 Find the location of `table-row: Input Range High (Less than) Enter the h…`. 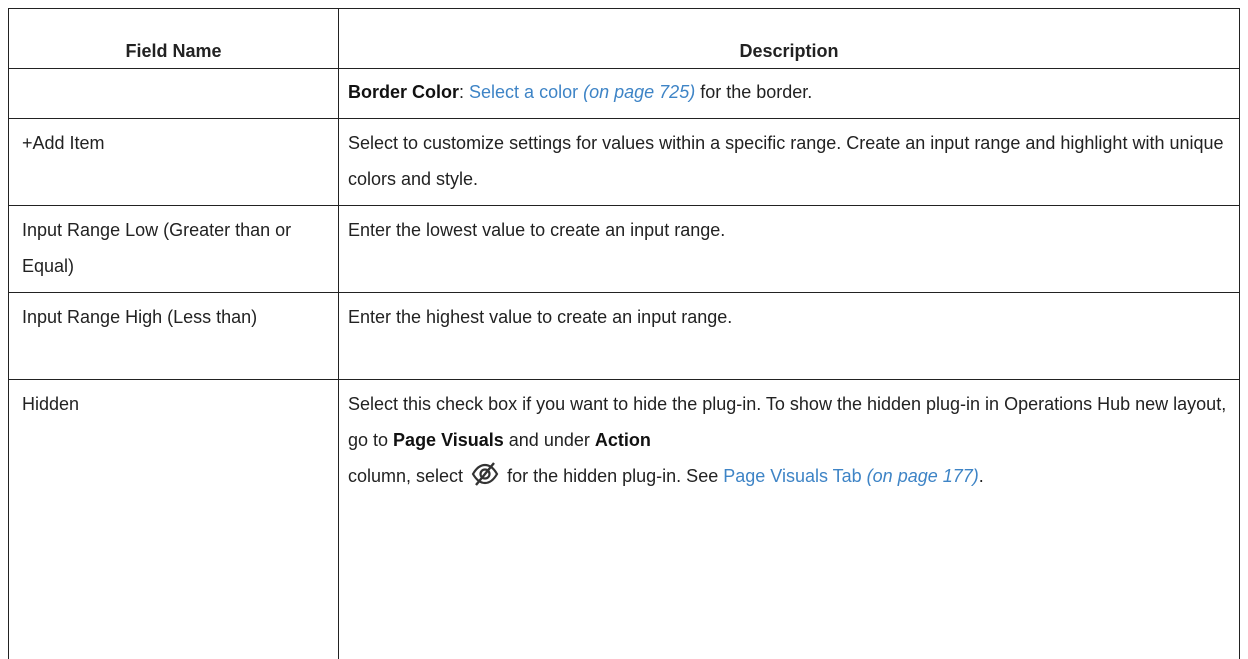

table-row: Input Range High (Less than) Enter the h… is located at coordinates (624, 336).